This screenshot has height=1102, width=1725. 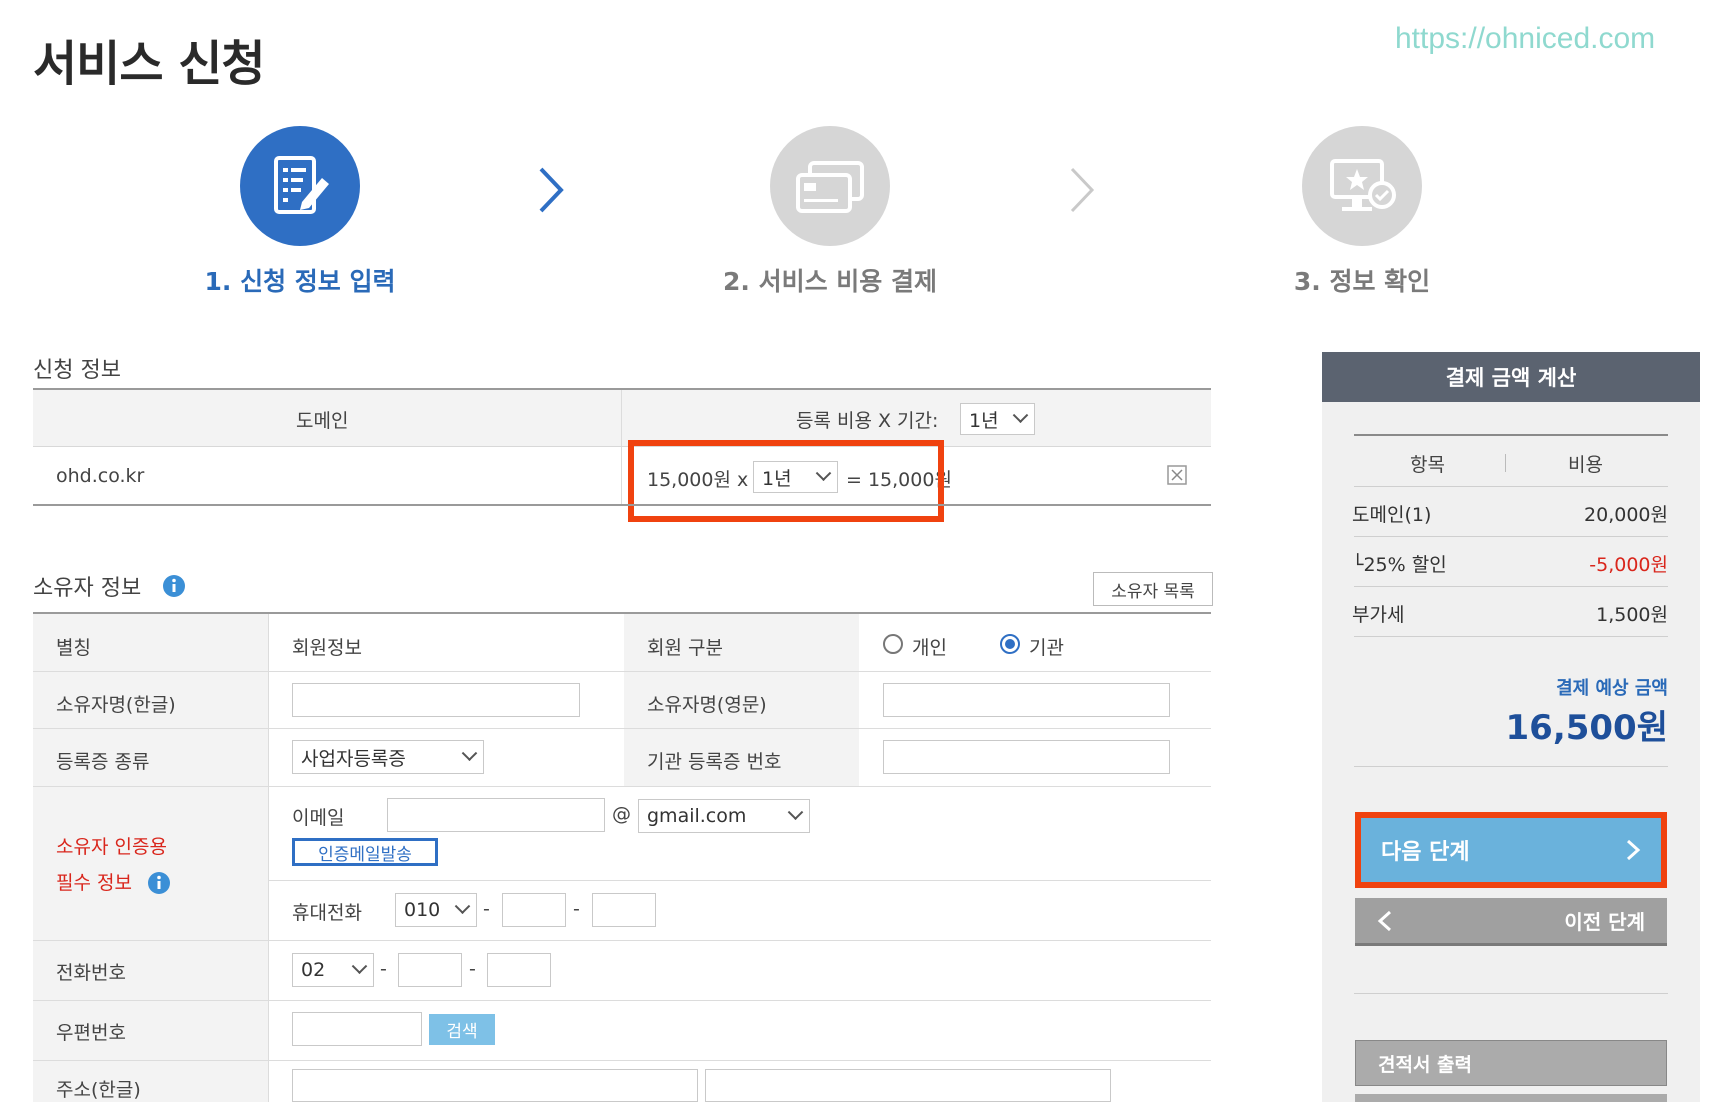 I want to click on member-type-individual-radio, so click(x=893, y=644).